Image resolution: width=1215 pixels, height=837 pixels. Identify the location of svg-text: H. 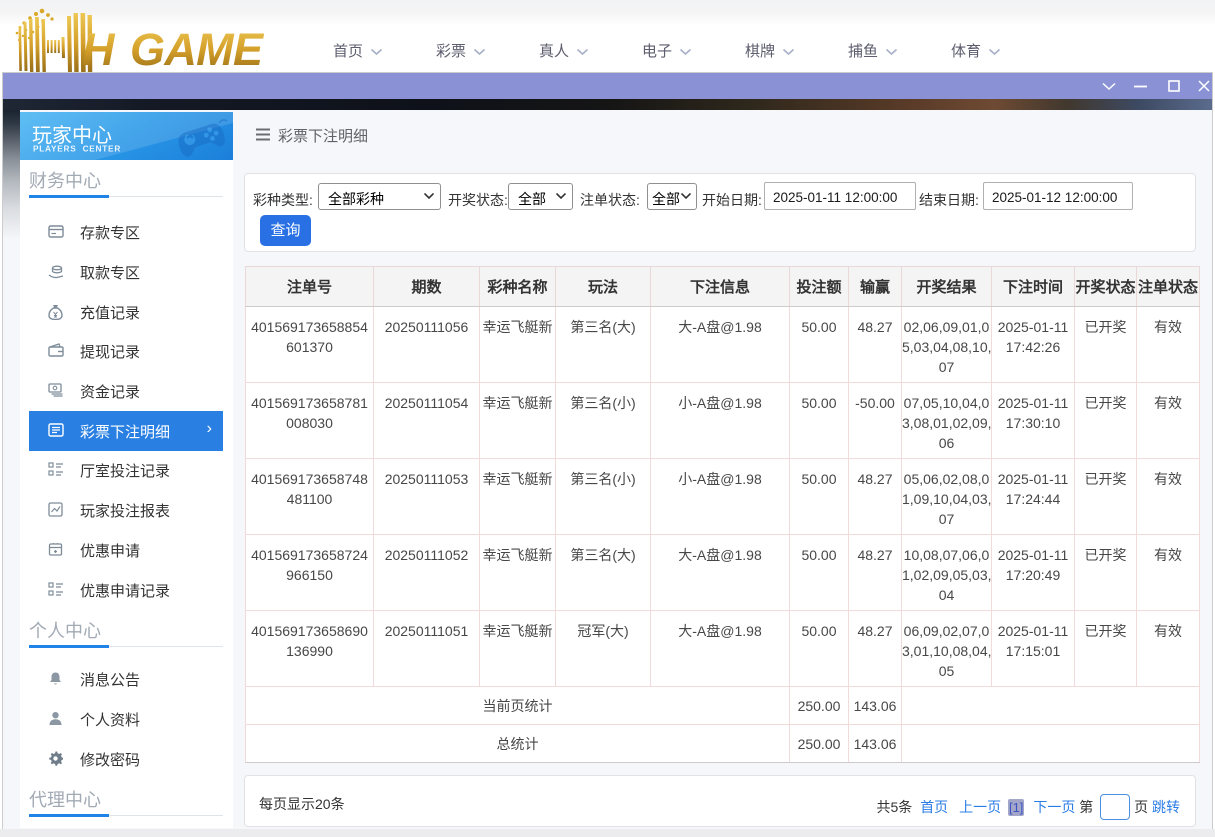
(99, 49).